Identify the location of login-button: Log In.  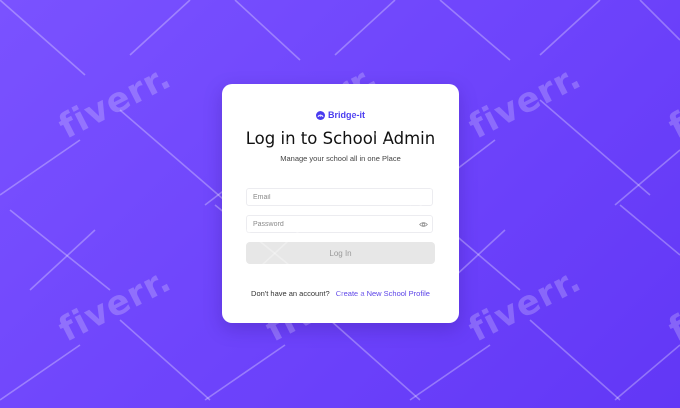
(340, 253).